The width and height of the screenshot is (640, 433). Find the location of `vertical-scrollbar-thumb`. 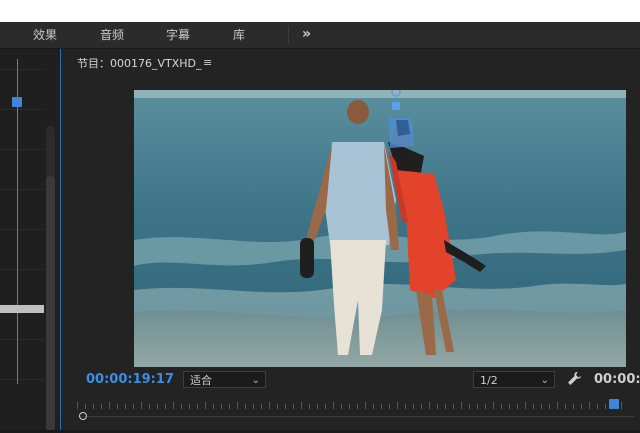

vertical-scrollbar-thumb is located at coordinates (50, 303).